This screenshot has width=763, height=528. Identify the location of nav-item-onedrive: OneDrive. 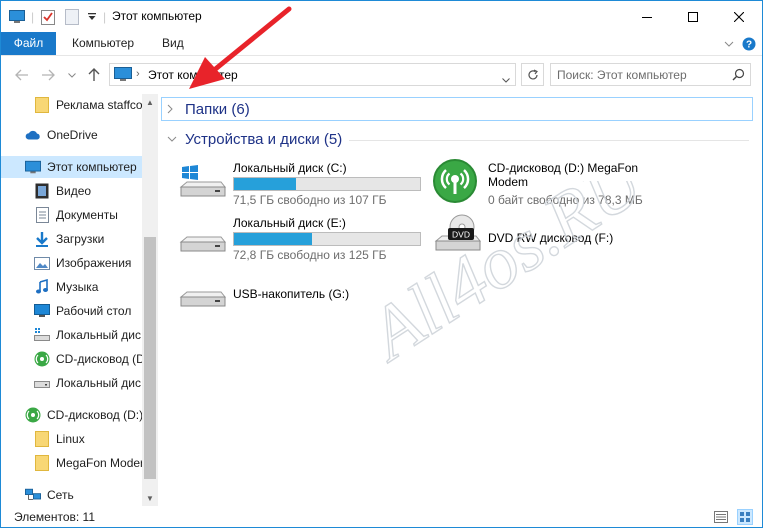
(71, 135).